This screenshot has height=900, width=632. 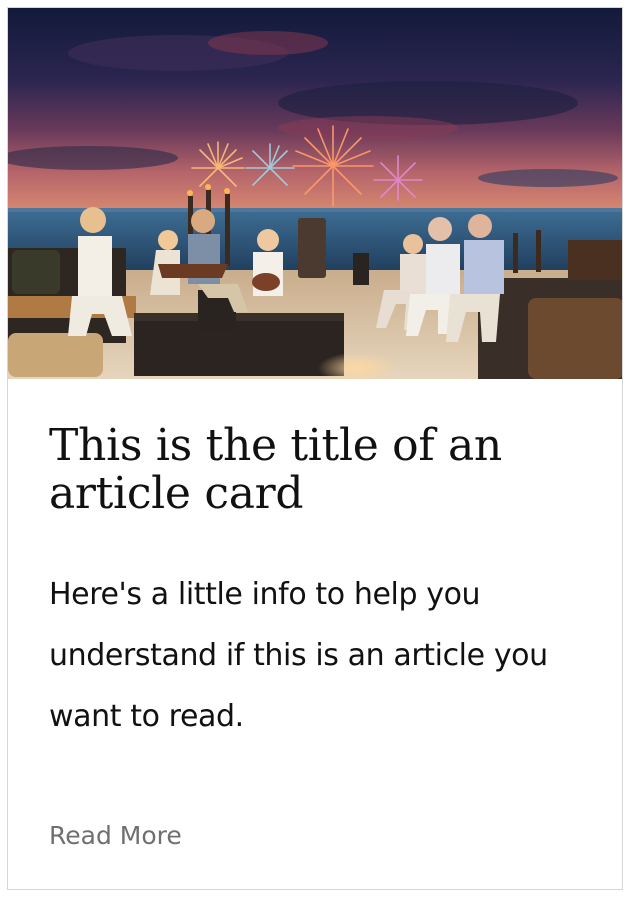 What do you see at coordinates (275, 469) in the screenshot?
I see `article-title: This is the title of an article card` at bounding box center [275, 469].